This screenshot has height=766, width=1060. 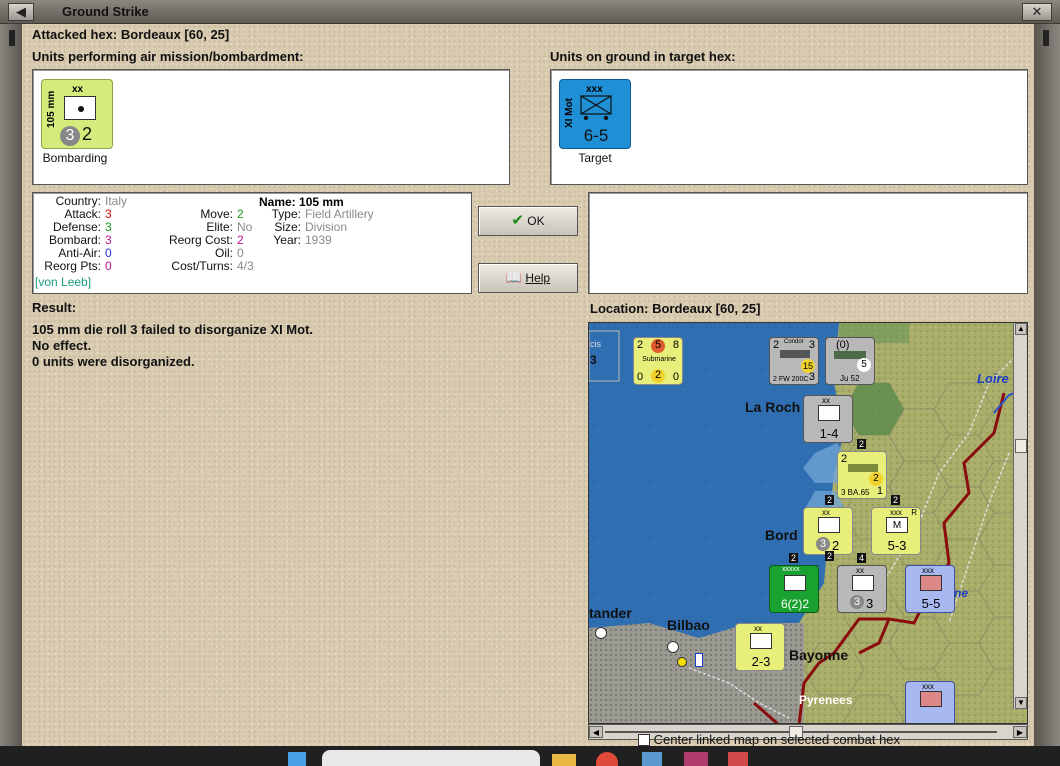 What do you see at coordinates (517, 220) in the screenshot?
I see `checkmark-icon: ✔` at bounding box center [517, 220].